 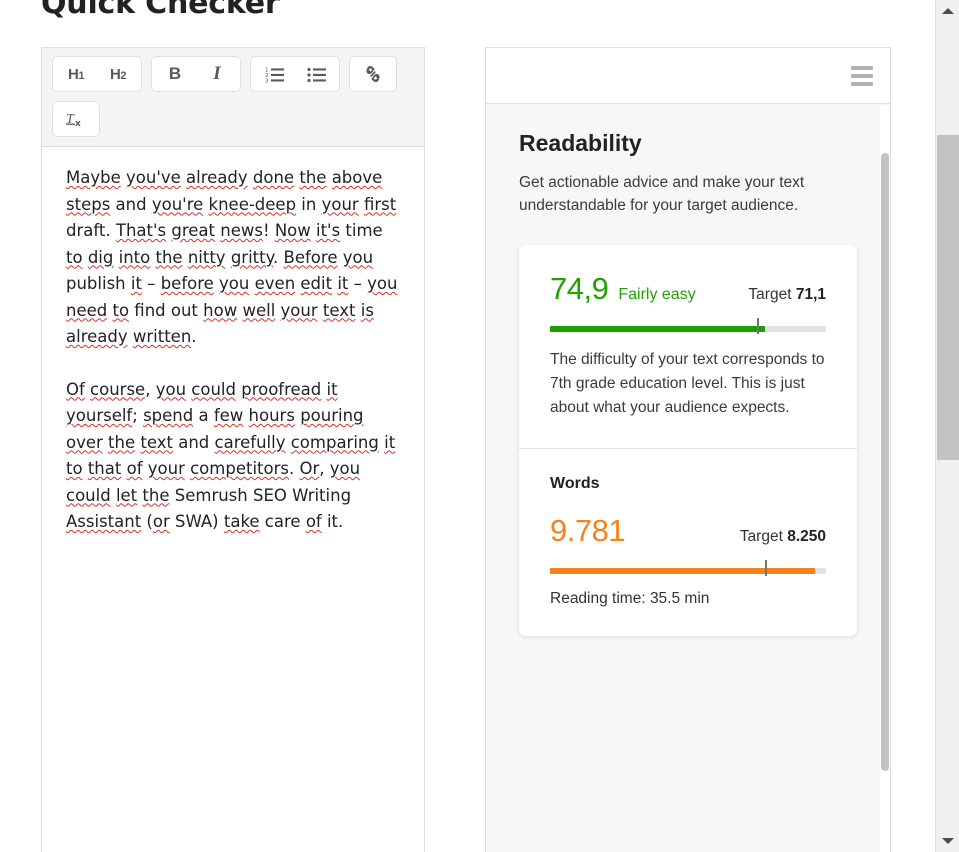 What do you see at coordinates (160, 10) in the screenshot?
I see `page-title: Quick Checker` at bounding box center [160, 10].